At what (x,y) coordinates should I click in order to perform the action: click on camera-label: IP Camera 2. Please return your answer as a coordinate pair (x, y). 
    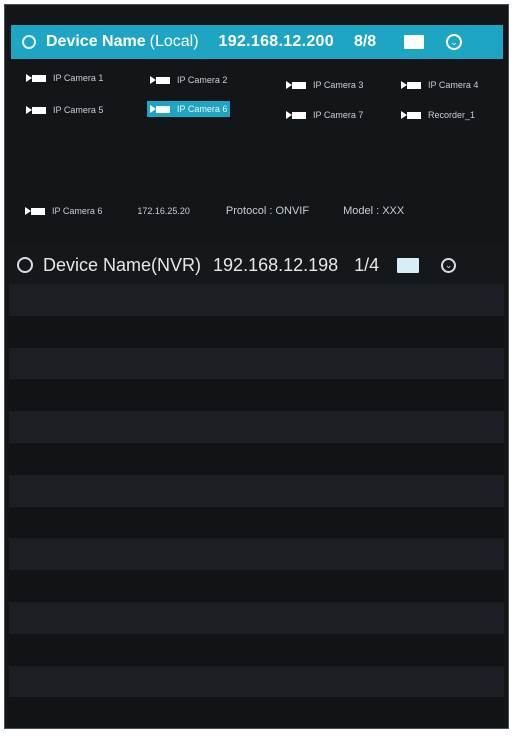
    Looking at the image, I should click on (202, 80).